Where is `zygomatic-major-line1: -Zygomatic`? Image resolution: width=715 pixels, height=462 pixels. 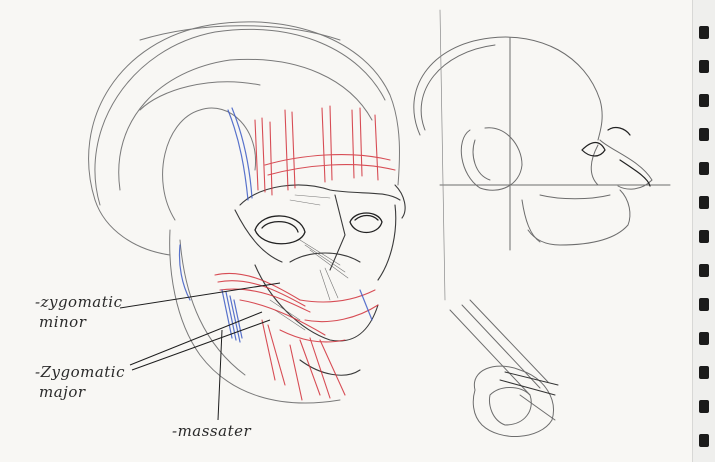
zygomatic-major-line1: -Zygomatic is located at coordinates (80, 372).